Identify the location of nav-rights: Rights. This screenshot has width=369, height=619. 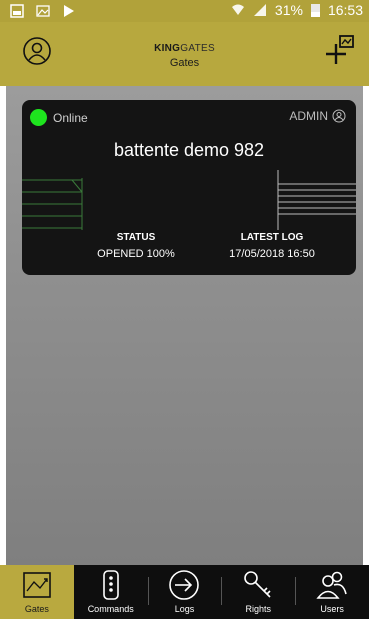
(258, 592).